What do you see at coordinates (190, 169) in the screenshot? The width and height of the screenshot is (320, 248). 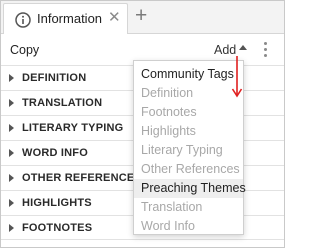 I see `menu-item-other-references: Other References` at bounding box center [190, 169].